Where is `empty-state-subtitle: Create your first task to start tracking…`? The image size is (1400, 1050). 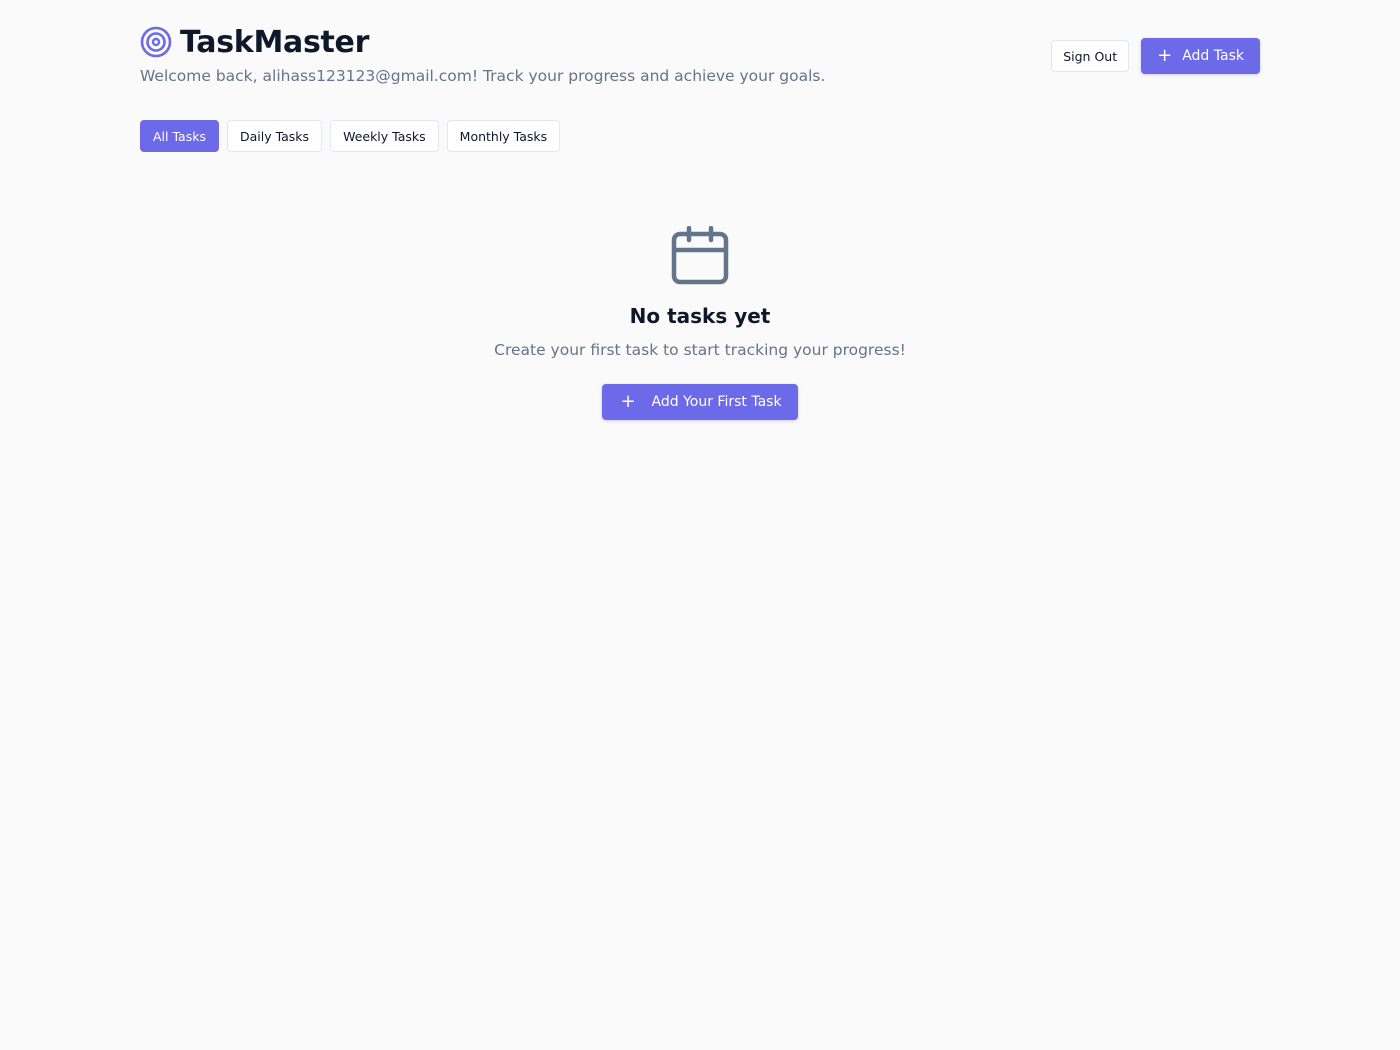
empty-state-subtitle: Create your first task to start tracking… is located at coordinates (700, 350).